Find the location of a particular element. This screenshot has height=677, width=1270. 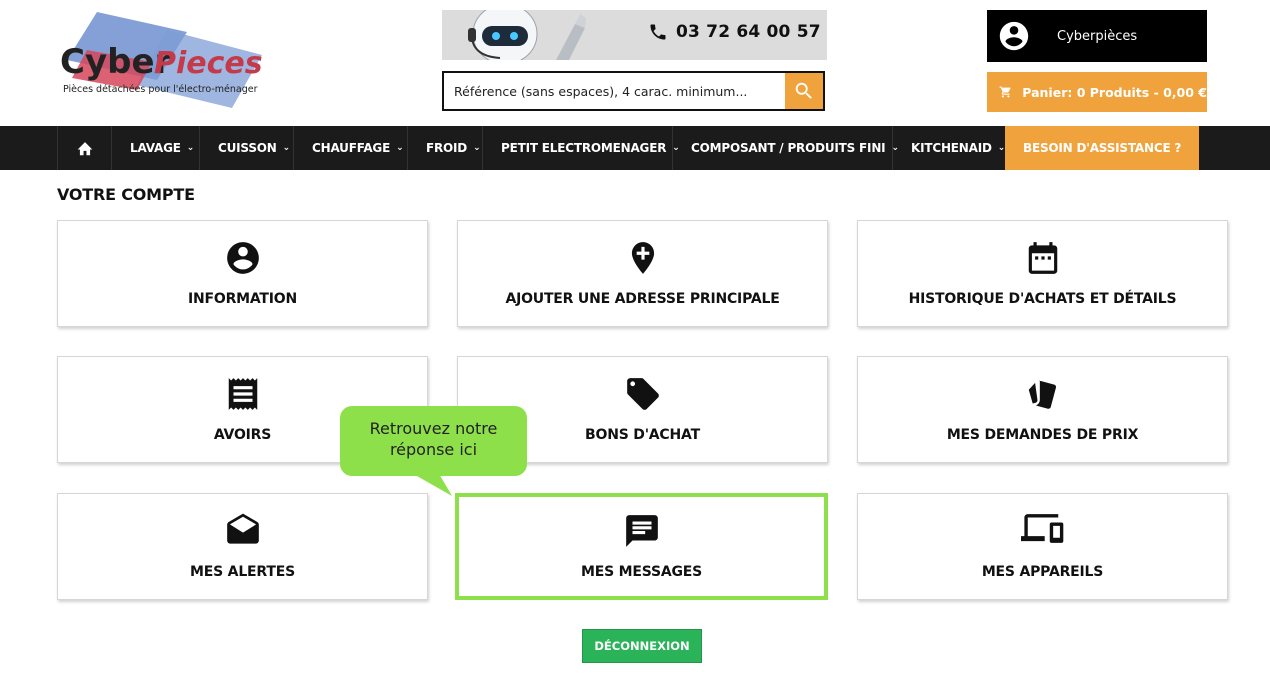

card-information: INFORMATION is located at coordinates (242, 273).